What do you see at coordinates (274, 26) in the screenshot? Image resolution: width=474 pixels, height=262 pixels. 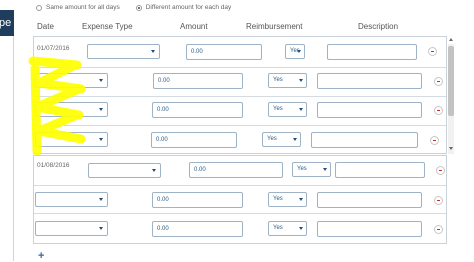 I see `column-header-reimbursement: Reimbursement` at bounding box center [274, 26].